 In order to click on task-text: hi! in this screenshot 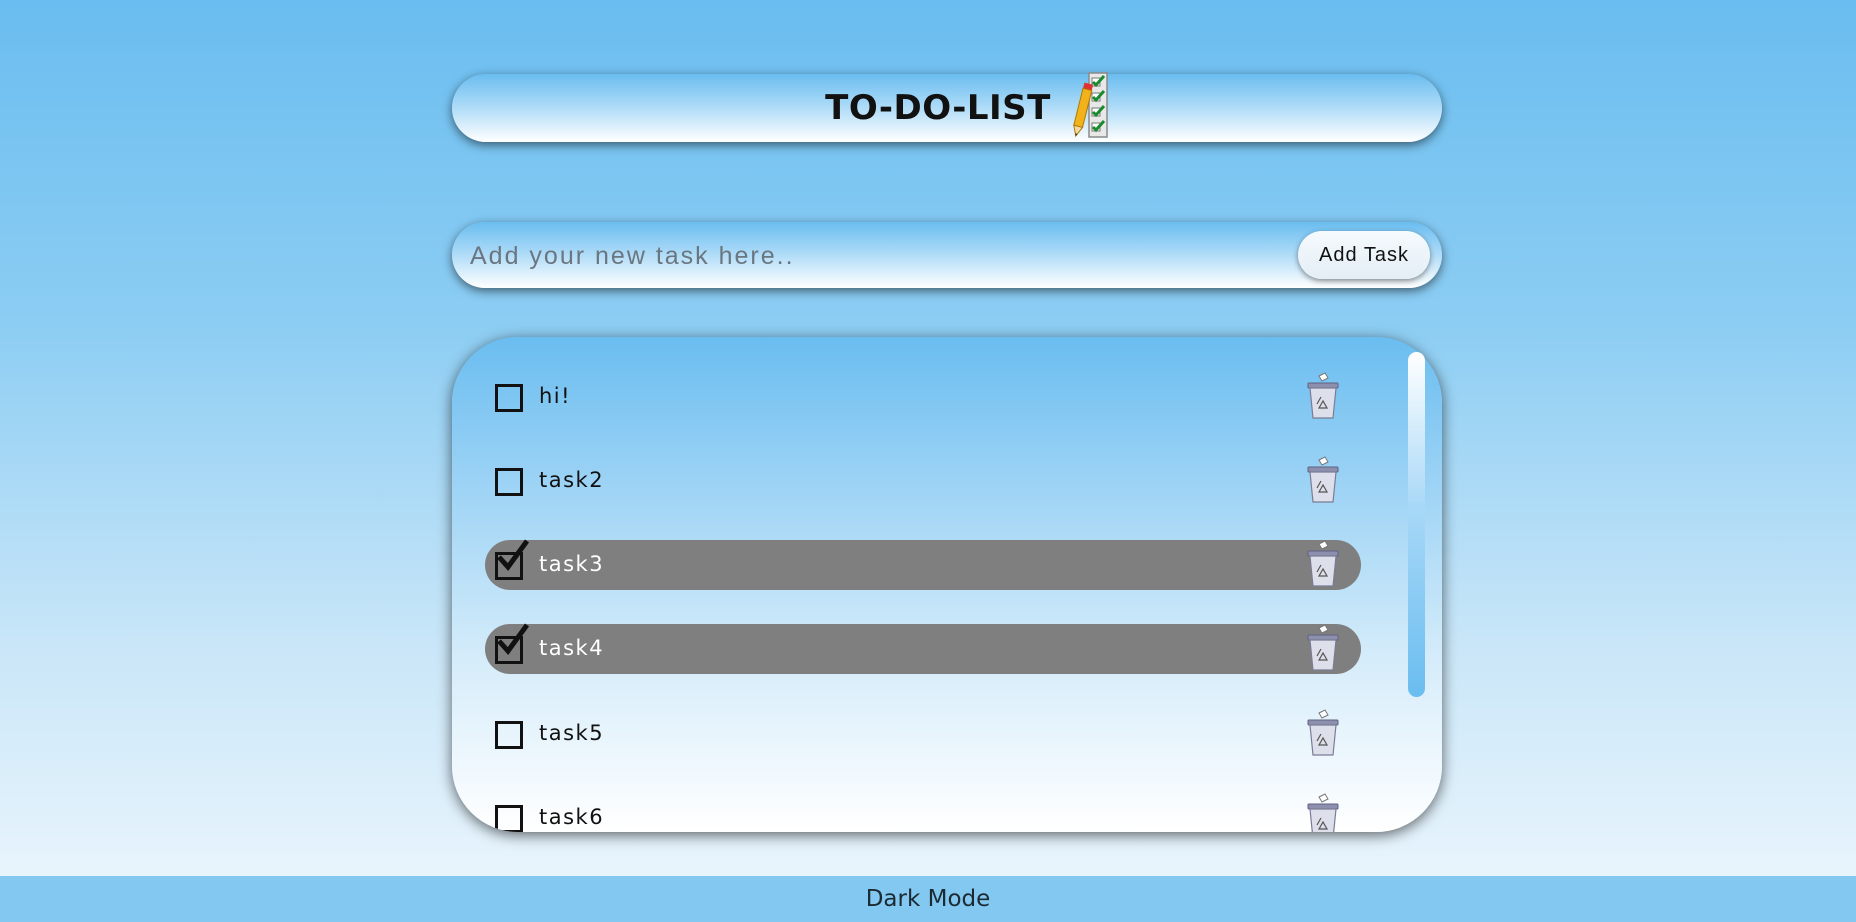, I will do `click(555, 396)`.